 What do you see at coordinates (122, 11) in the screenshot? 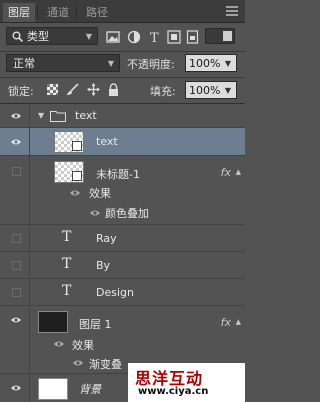
I see `panel-tab-bar: 图层 通道 路径` at bounding box center [122, 11].